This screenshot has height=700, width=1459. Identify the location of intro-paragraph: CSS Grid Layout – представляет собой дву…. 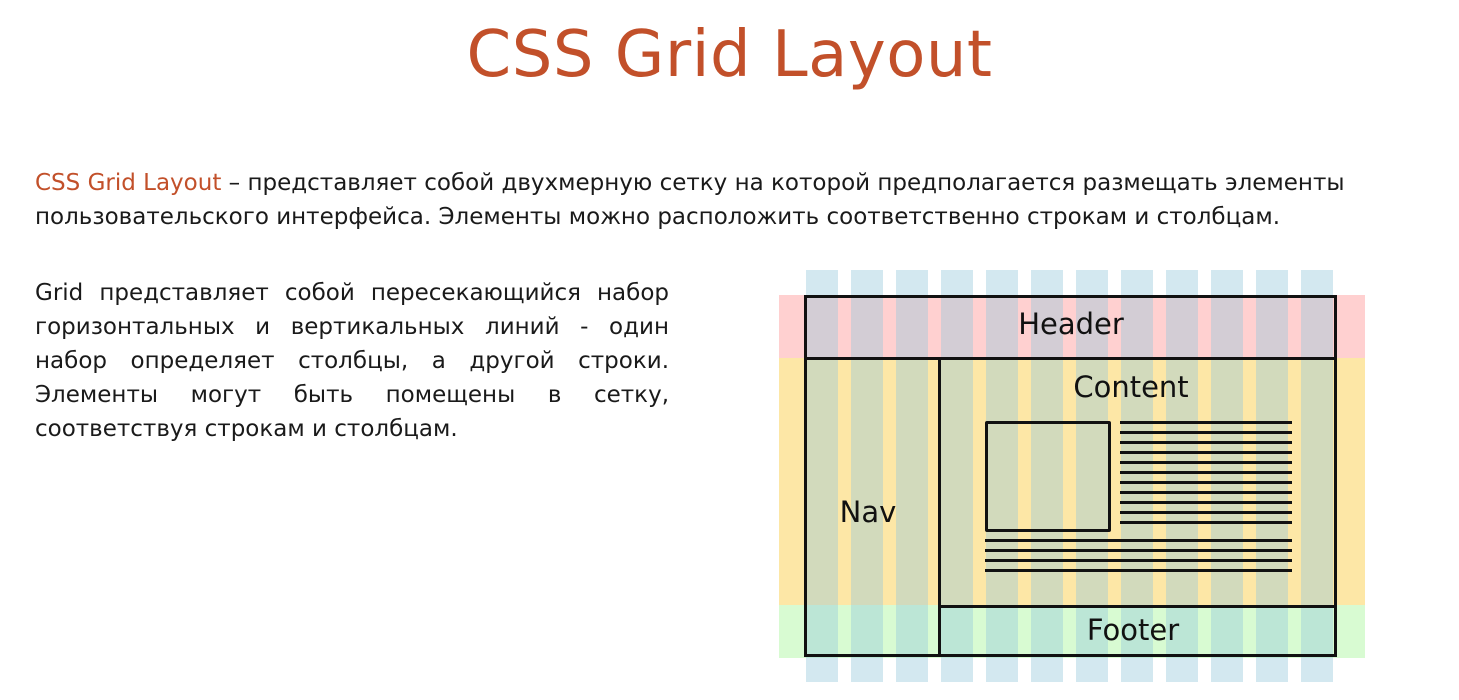
(730, 200).